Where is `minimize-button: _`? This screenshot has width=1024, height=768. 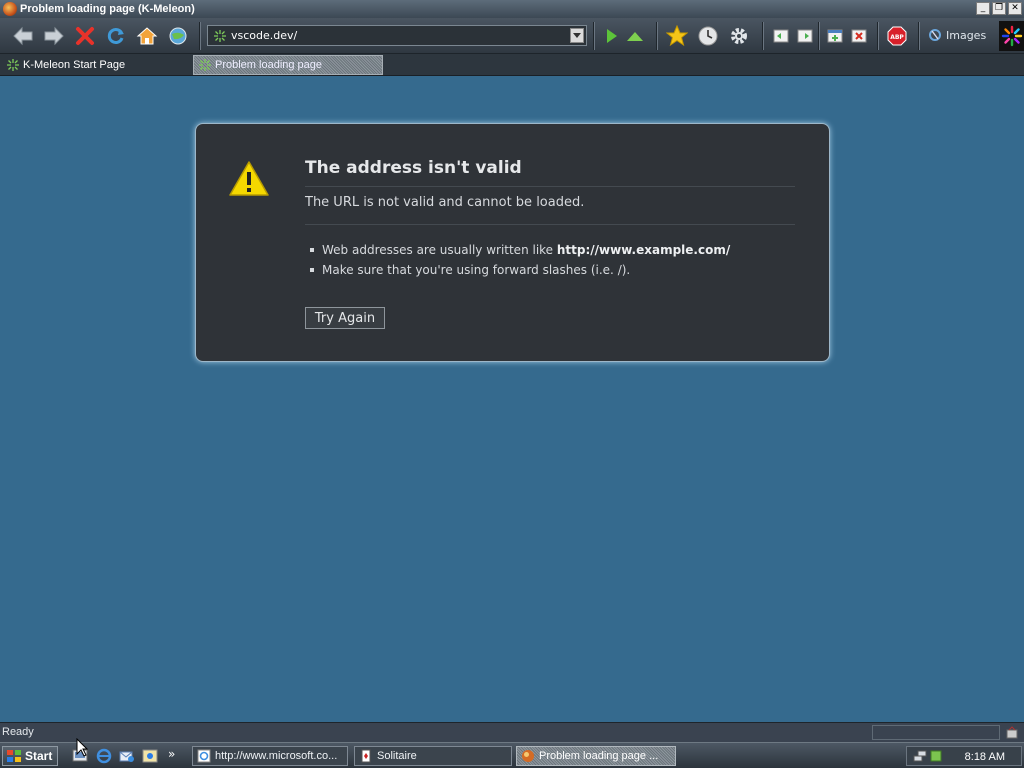 minimize-button: _ is located at coordinates (983, 8).